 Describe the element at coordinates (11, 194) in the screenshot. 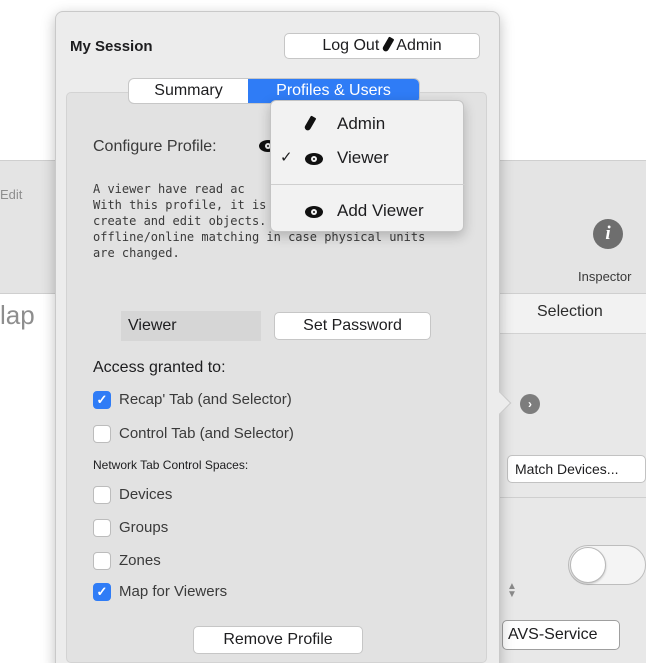

I see `background-edit-label: Edit` at that location.